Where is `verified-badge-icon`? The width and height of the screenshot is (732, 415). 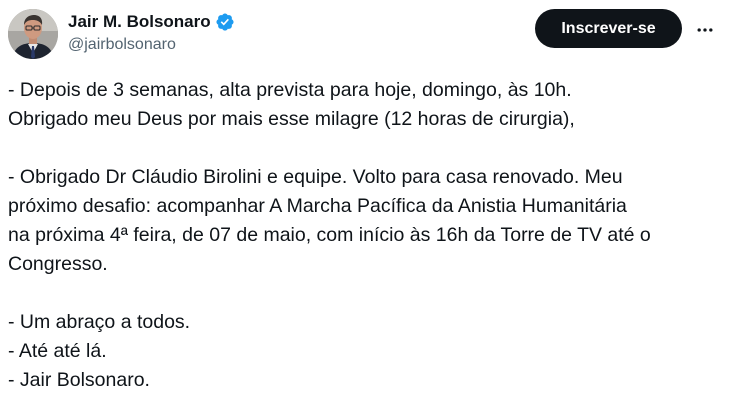 verified-badge-icon is located at coordinates (225, 22).